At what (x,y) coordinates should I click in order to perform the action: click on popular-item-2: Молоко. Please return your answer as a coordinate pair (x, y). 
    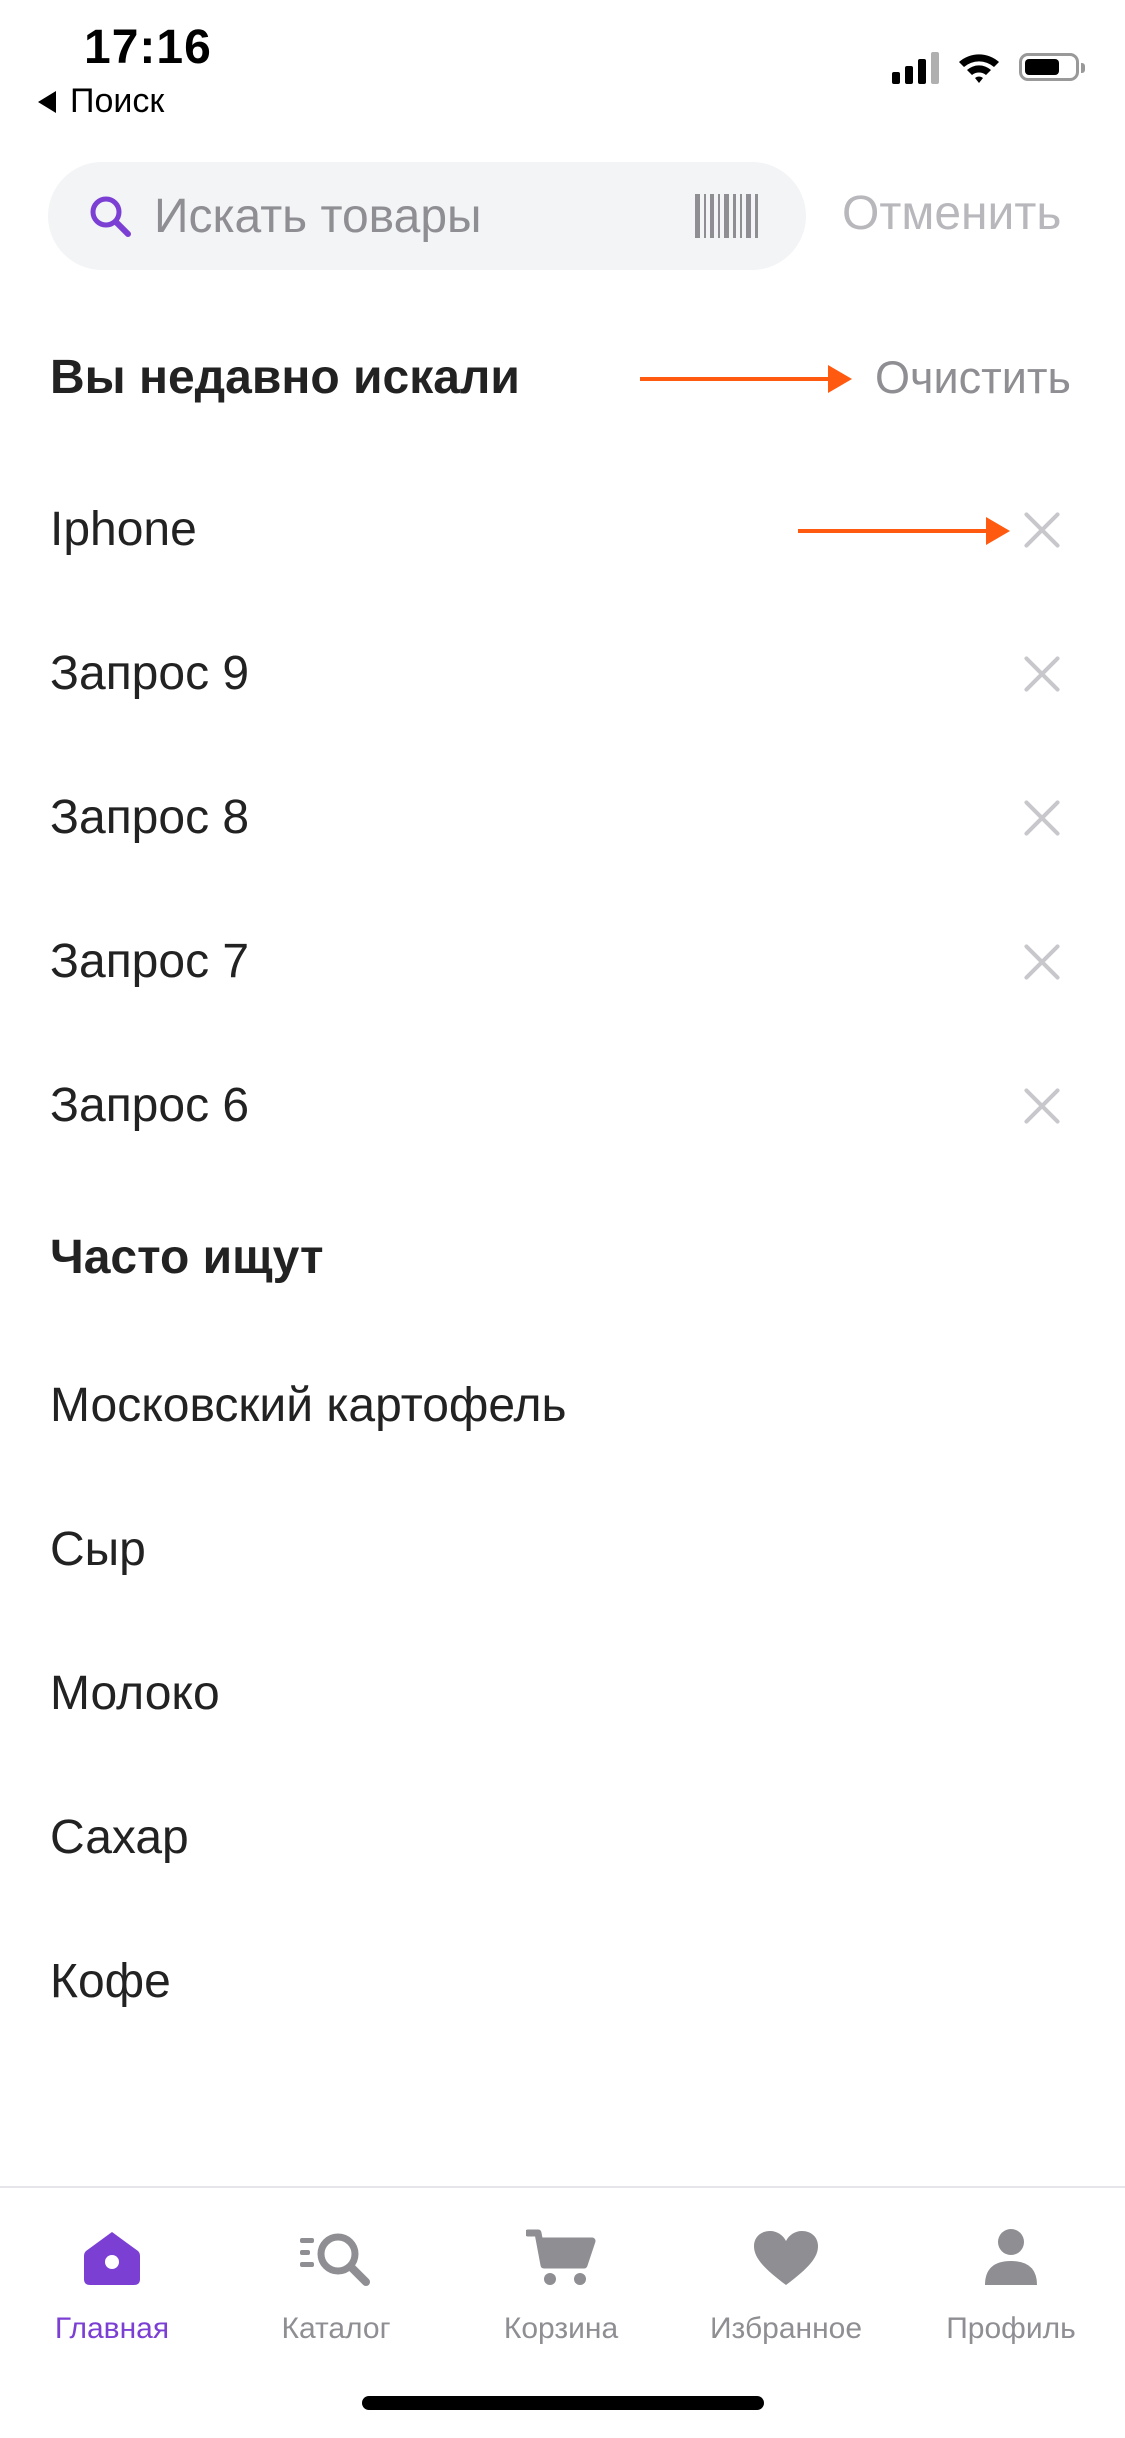
    Looking at the image, I should click on (135, 1693).